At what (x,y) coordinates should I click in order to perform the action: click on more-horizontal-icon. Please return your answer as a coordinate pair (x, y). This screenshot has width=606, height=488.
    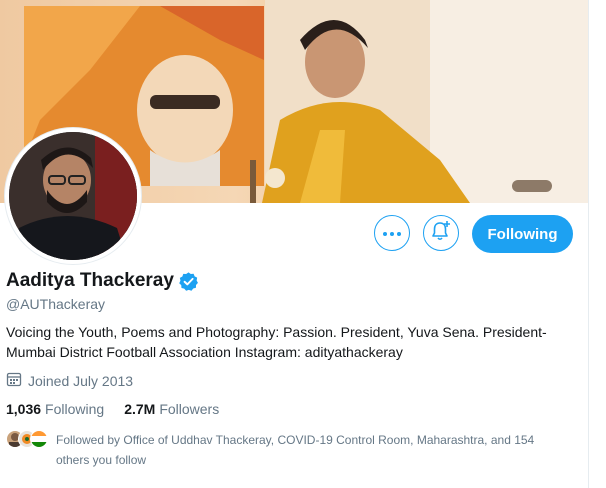
    Looking at the image, I should click on (392, 233).